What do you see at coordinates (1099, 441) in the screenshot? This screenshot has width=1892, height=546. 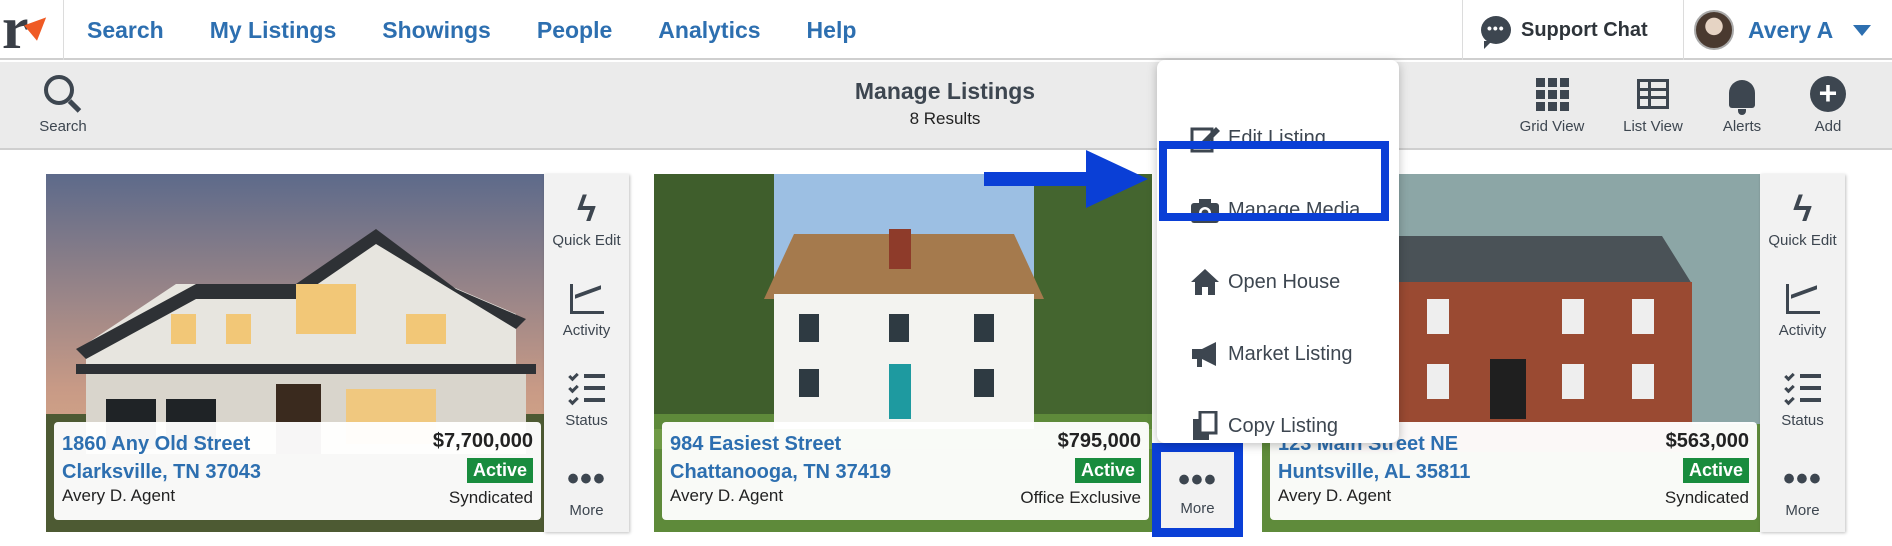 I see `listing-price: $795,000` at bounding box center [1099, 441].